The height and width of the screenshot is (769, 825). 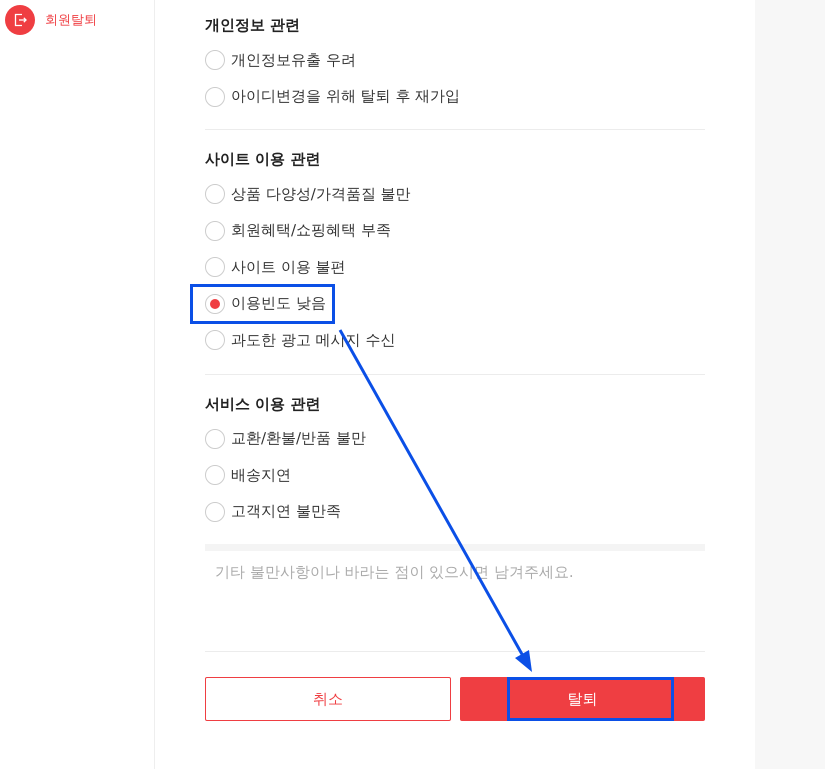 I want to click on sidebar-item: 회원탈퇴, so click(x=71, y=20).